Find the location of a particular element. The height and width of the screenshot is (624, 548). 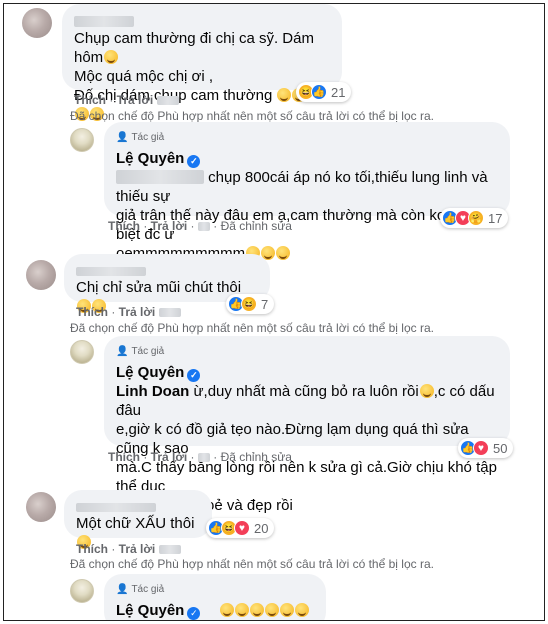

reaction-count: 17 is located at coordinates (495, 218).